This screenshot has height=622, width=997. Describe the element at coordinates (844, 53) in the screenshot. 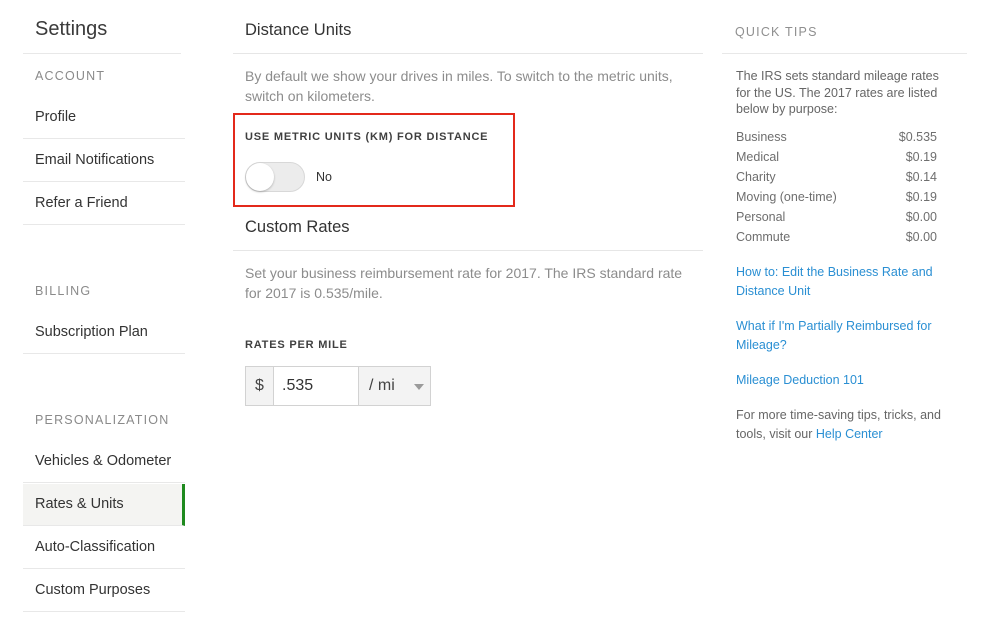

I see `tips-divider` at that location.